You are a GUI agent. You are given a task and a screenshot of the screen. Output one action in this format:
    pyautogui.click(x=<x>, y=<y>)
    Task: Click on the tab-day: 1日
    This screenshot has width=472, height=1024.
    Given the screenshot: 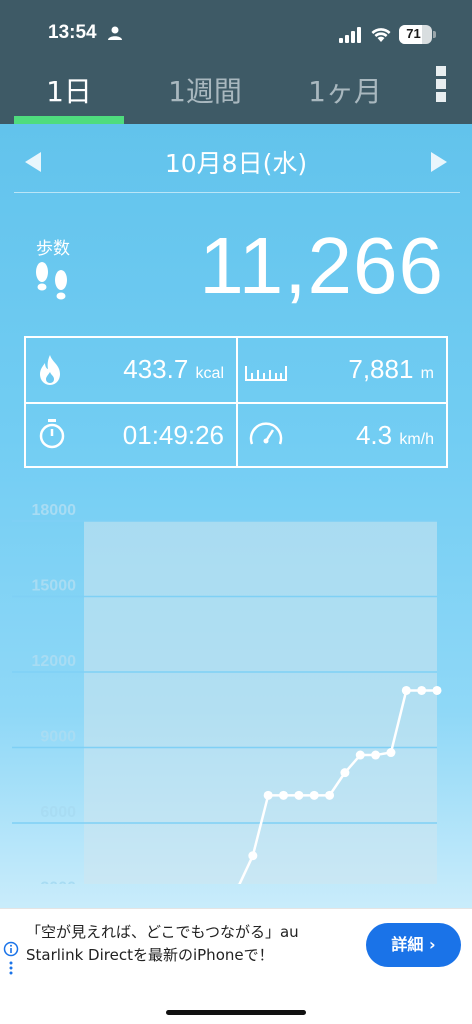 What is the action you would take?
    pyautogui.click(x=69, y=92)
    